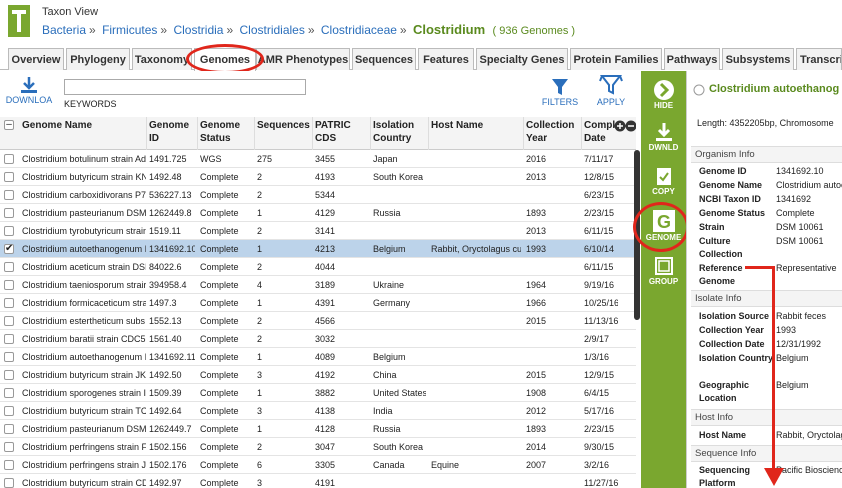 This screenshot has height=488, width=842. What do you see at coordinates (536, 321) in the screenshot?
I see `table-cell: 2015` at bounding box center [536, 321].